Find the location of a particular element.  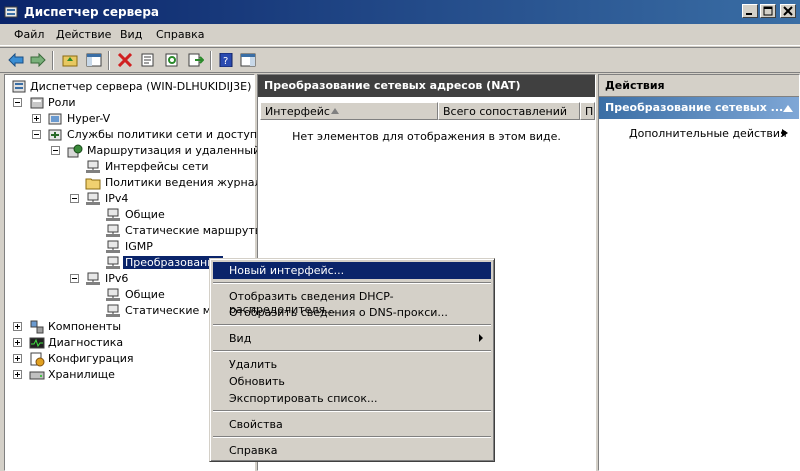

menu-delete: Удалить is located at coordinates (352, 364).